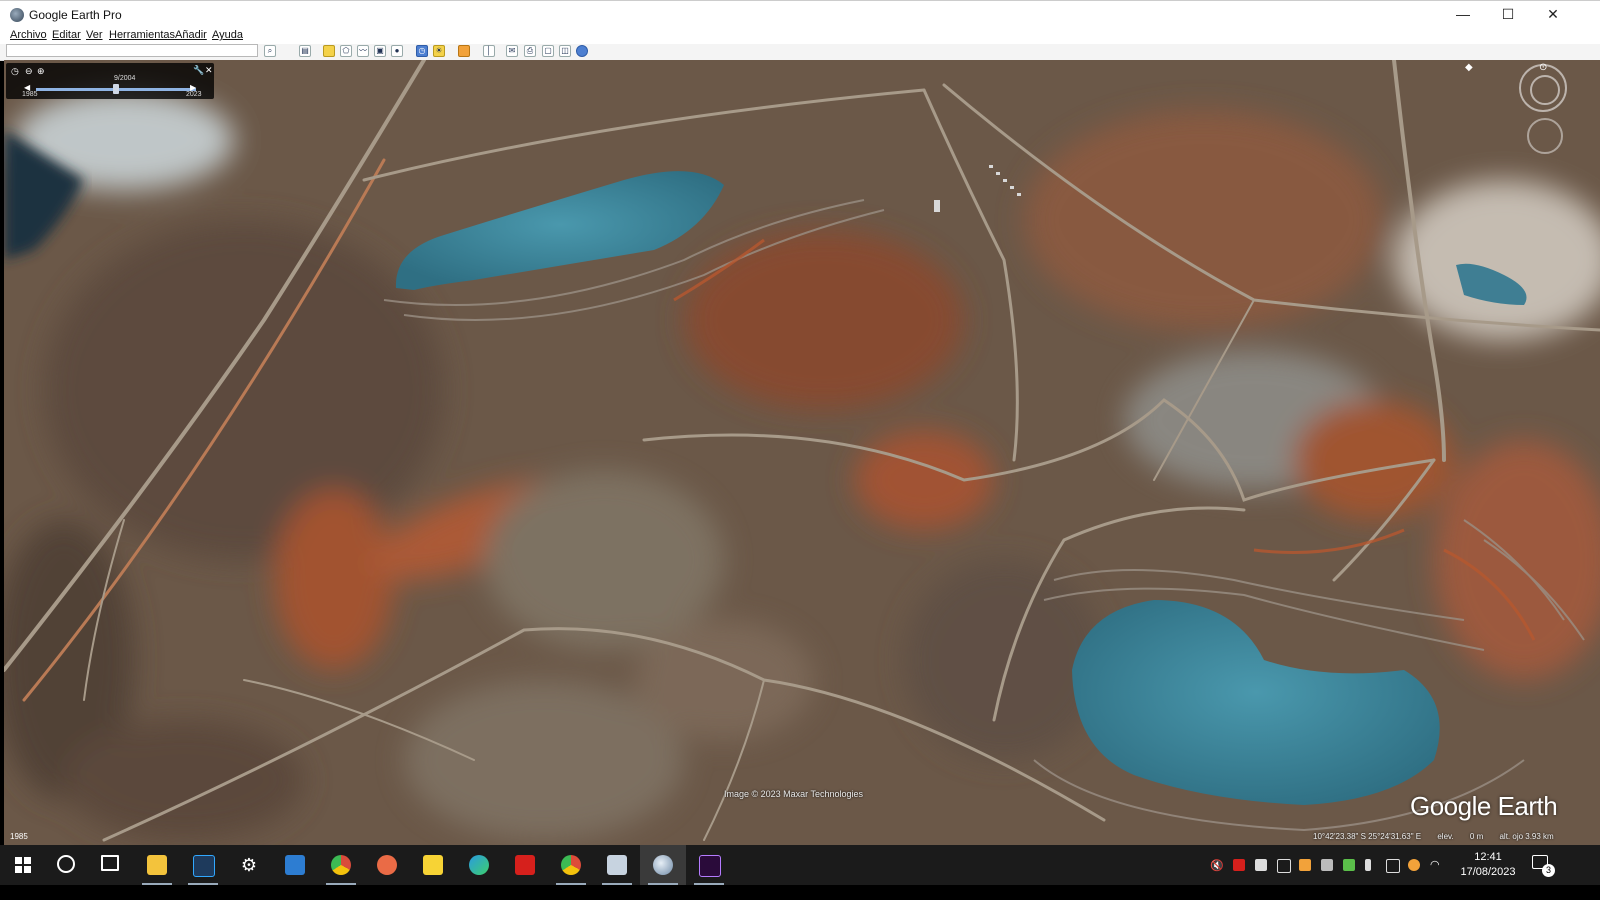 Image resolution: width=1600 pixels, height=900 pixels. What do you see at coordinates (198, 70) in the screenshot?
I see `wrench-icon: 🔧` at bounding box center [198, 70].